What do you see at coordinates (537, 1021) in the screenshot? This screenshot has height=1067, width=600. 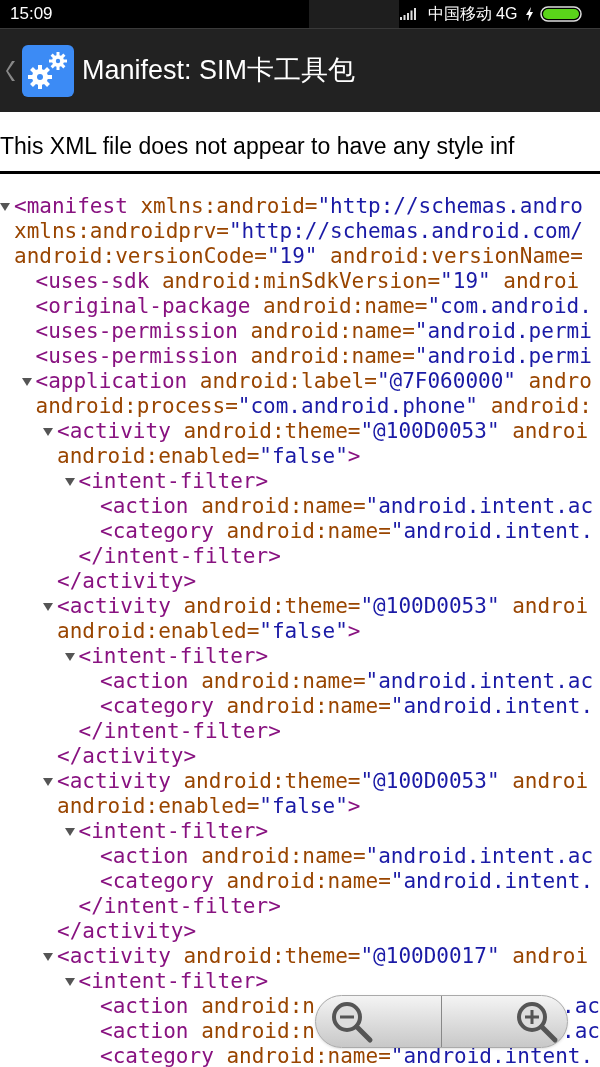 I see `zoom-in-icon` at bounding box center [537, 1021].